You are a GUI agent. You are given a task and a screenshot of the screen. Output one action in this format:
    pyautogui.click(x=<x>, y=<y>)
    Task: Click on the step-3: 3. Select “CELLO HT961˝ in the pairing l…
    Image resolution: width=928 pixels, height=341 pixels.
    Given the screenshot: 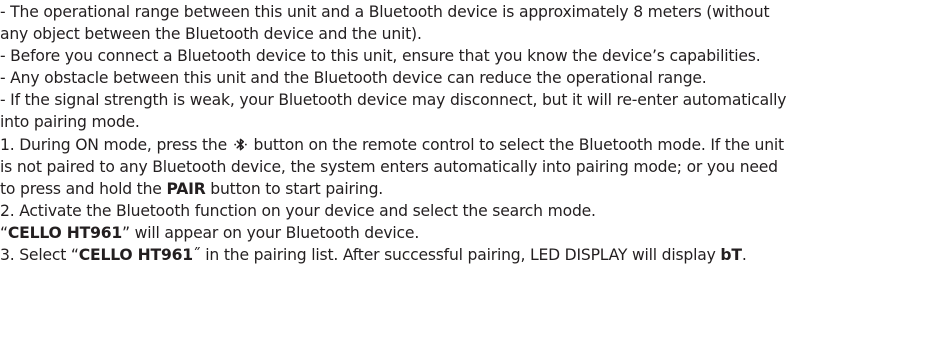 What is the action you would take?
    pyautogui.click(x=460, y=255)
    